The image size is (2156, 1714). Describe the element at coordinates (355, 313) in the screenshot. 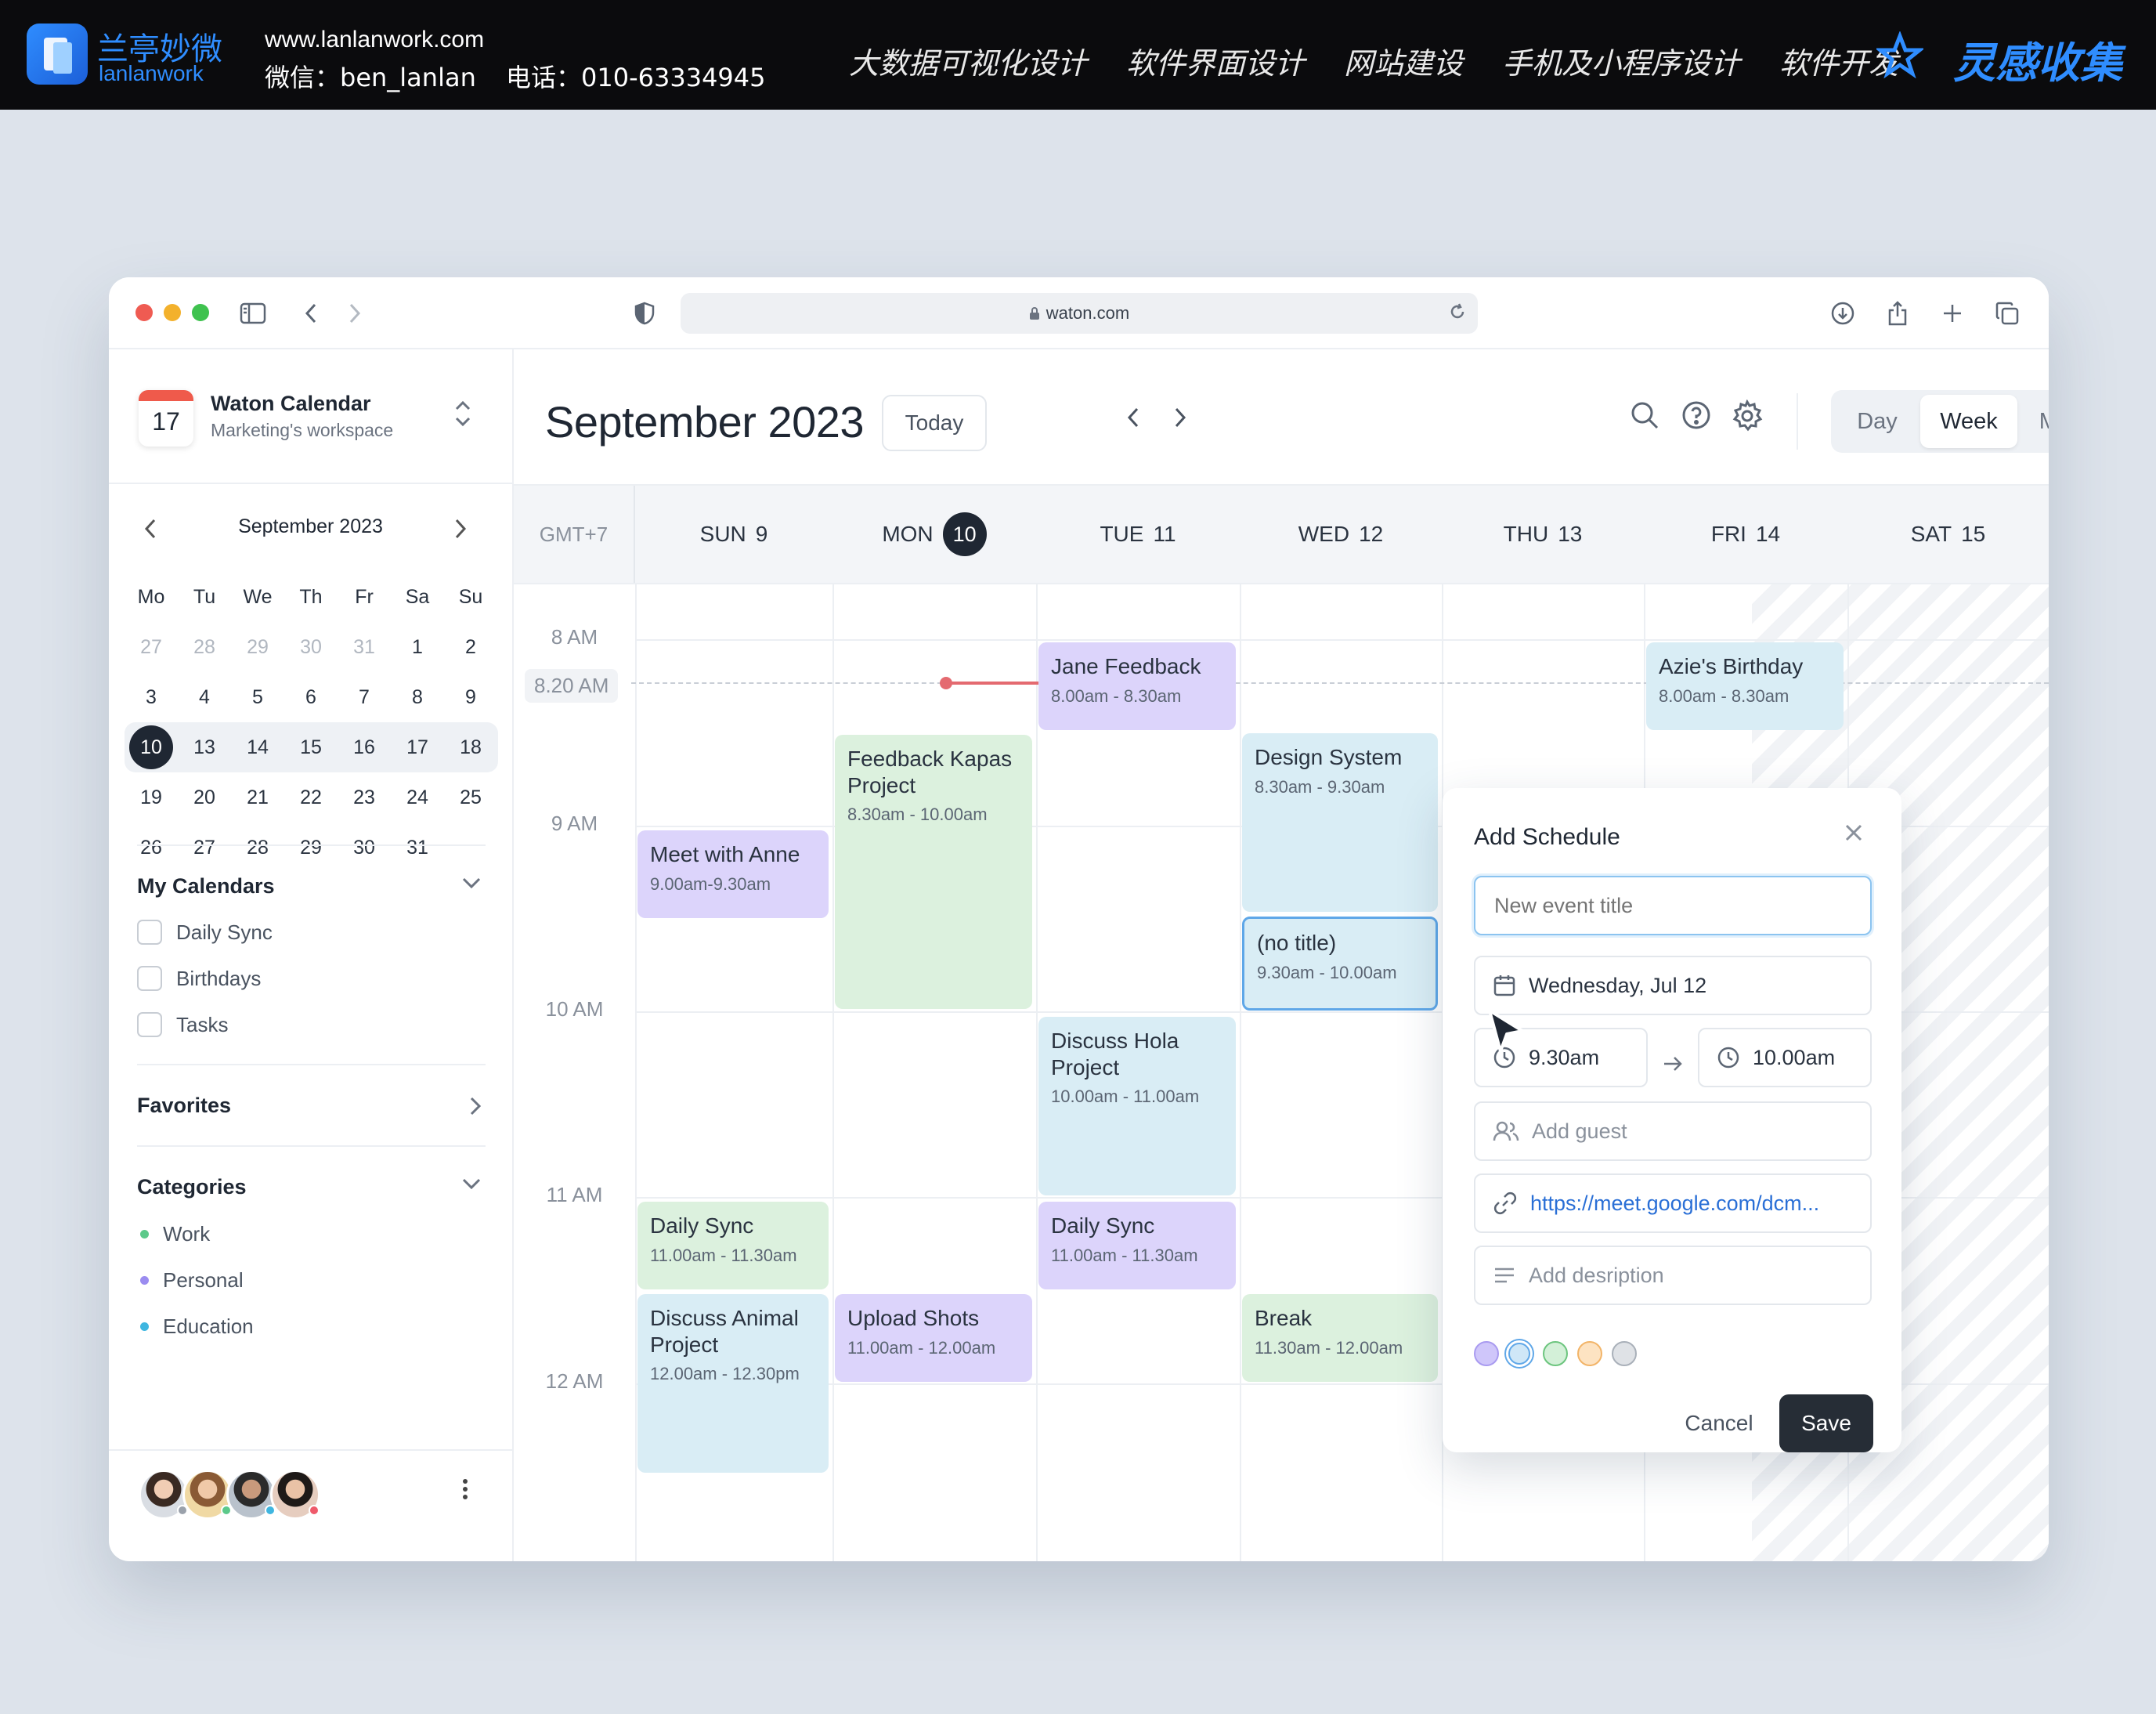

I see `forward-icon` at that location.